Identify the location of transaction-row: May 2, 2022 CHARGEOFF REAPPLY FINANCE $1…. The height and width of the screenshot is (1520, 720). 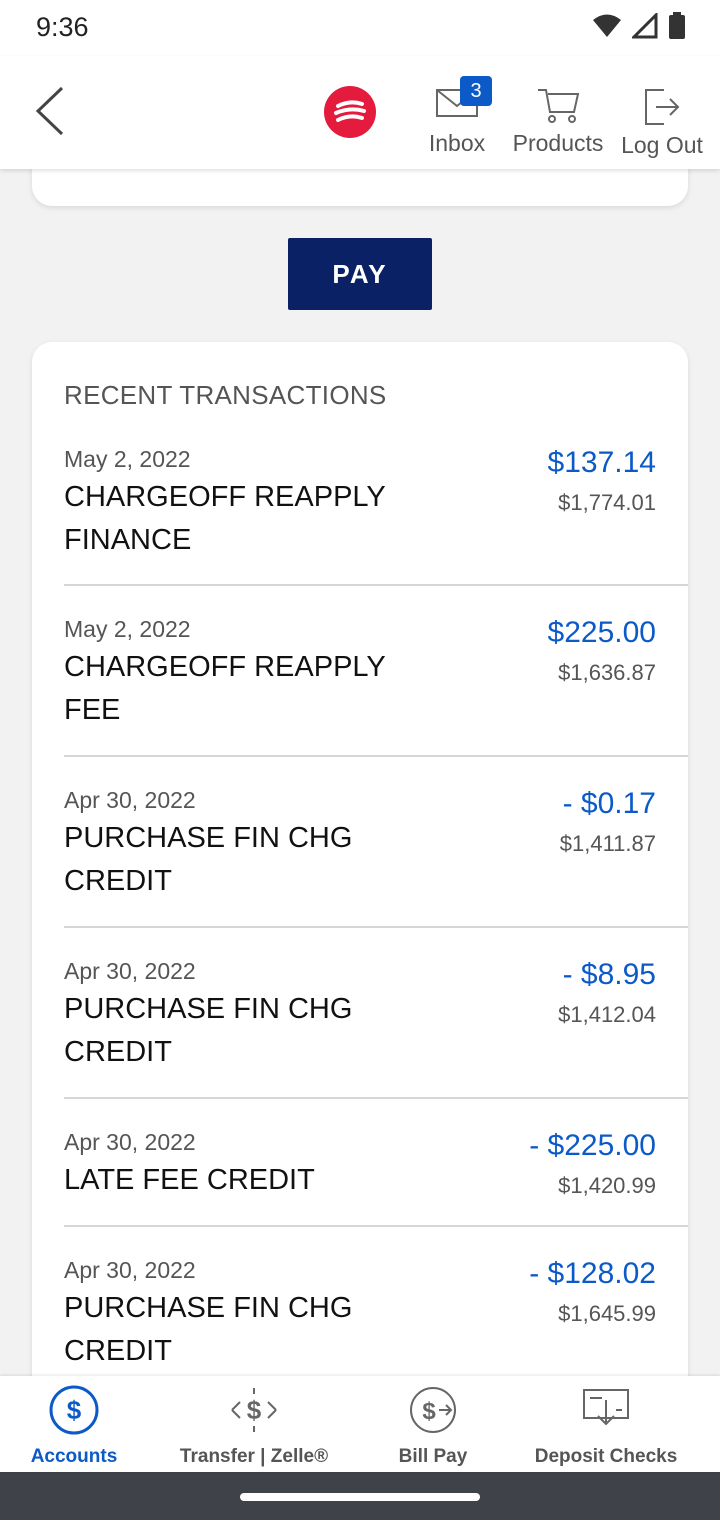
(376, 514).